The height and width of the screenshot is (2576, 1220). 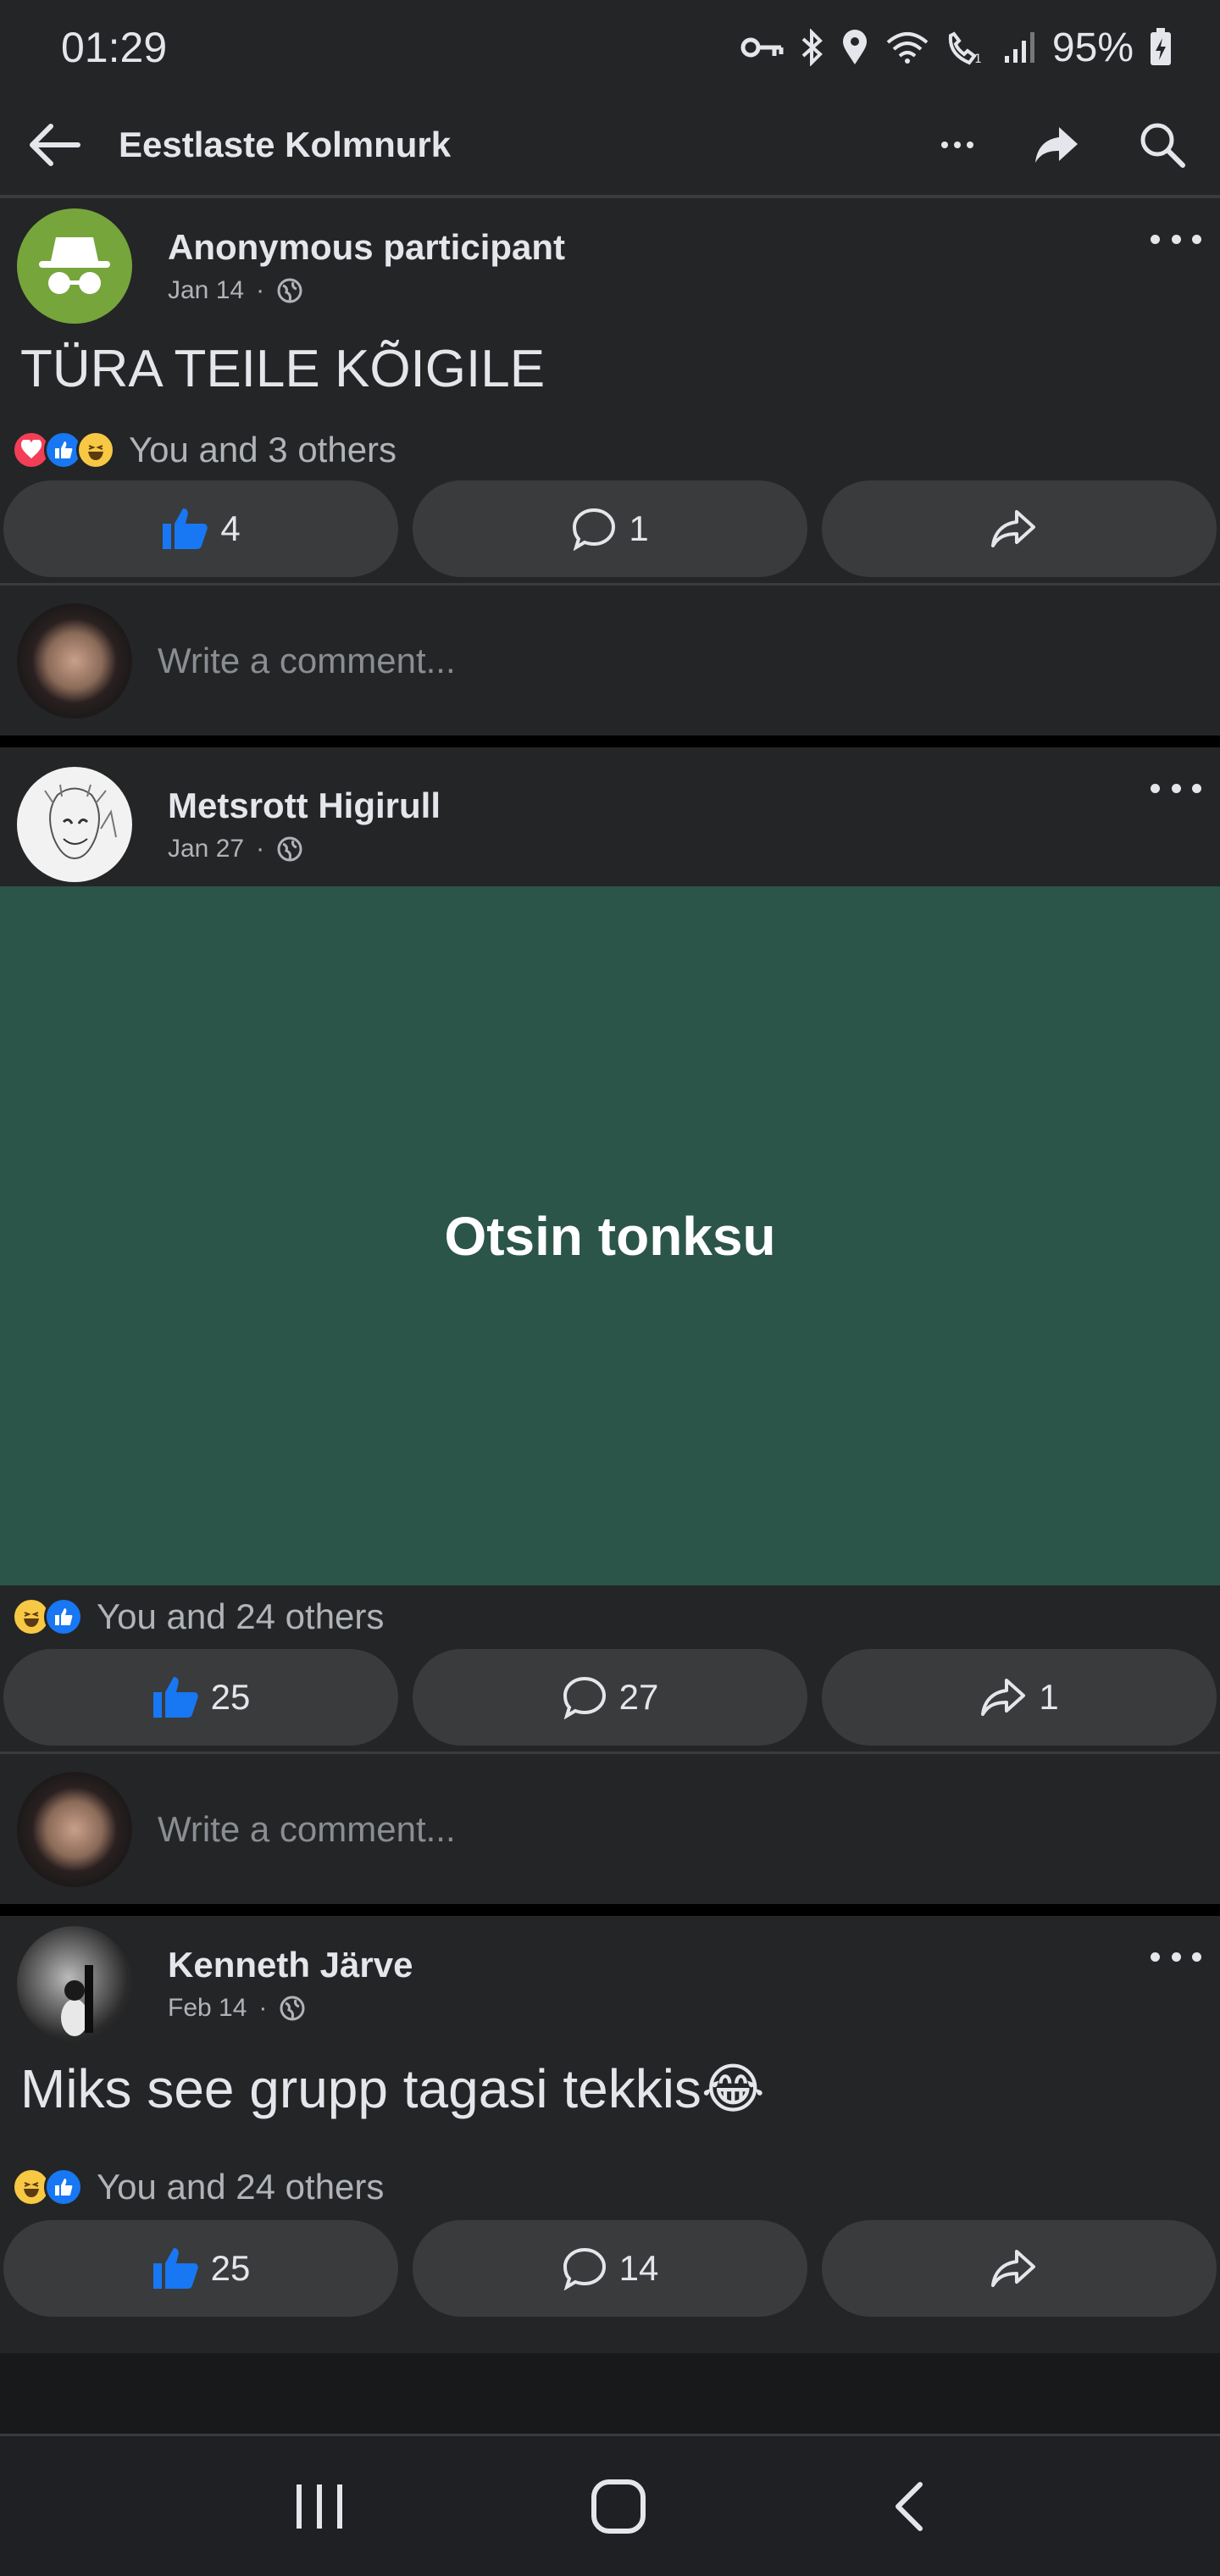 I want to click on post-actions: 4 1, so click(x=610, y=529).